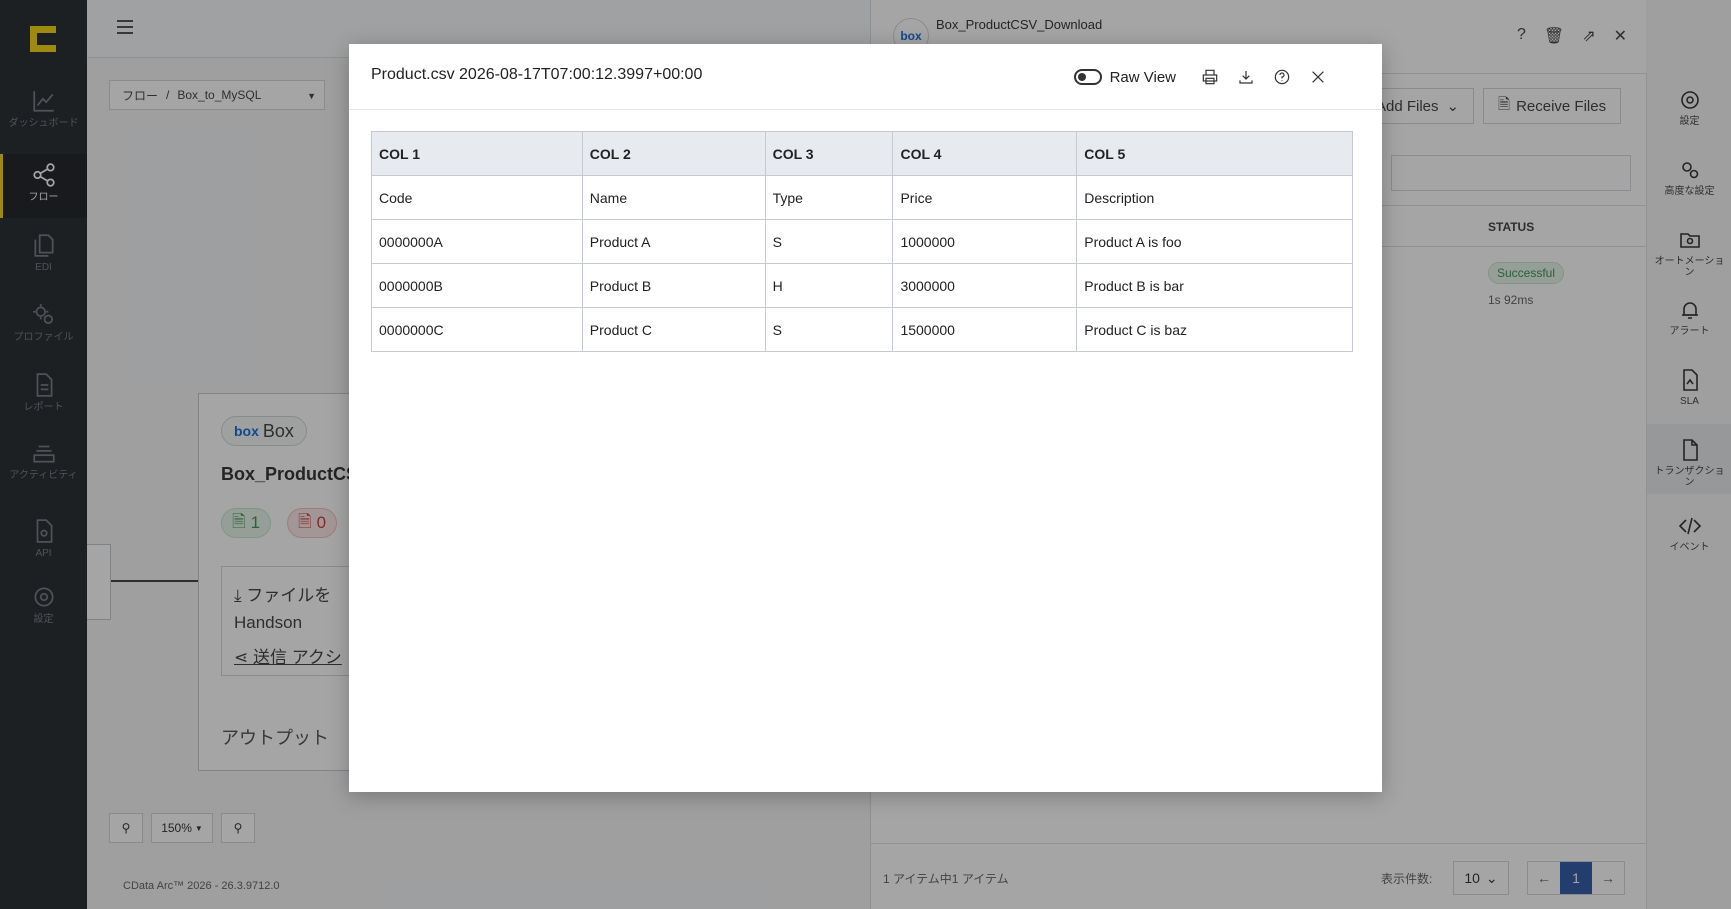 The width and height of the screenshot is (1731, 909). What do you see at coordinates (1214, 197) in the screenshot?
I see `table-cell: Description` at bounding box center [1214, 197].